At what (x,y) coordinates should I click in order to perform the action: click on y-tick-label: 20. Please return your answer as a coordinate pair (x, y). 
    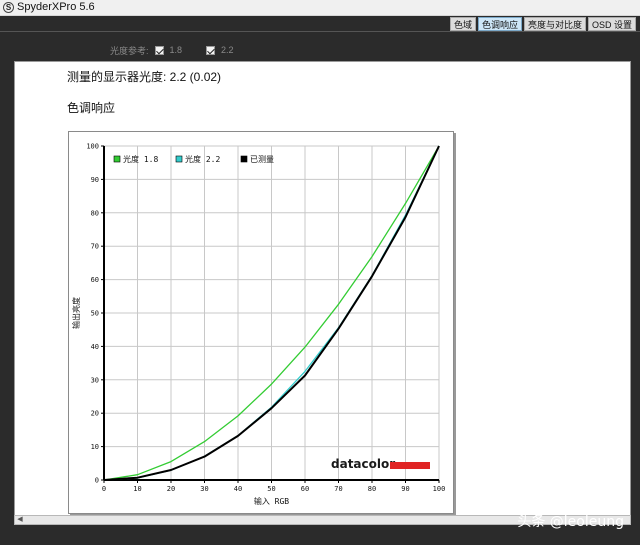
    Looking at the image, I should click on (95, 414).